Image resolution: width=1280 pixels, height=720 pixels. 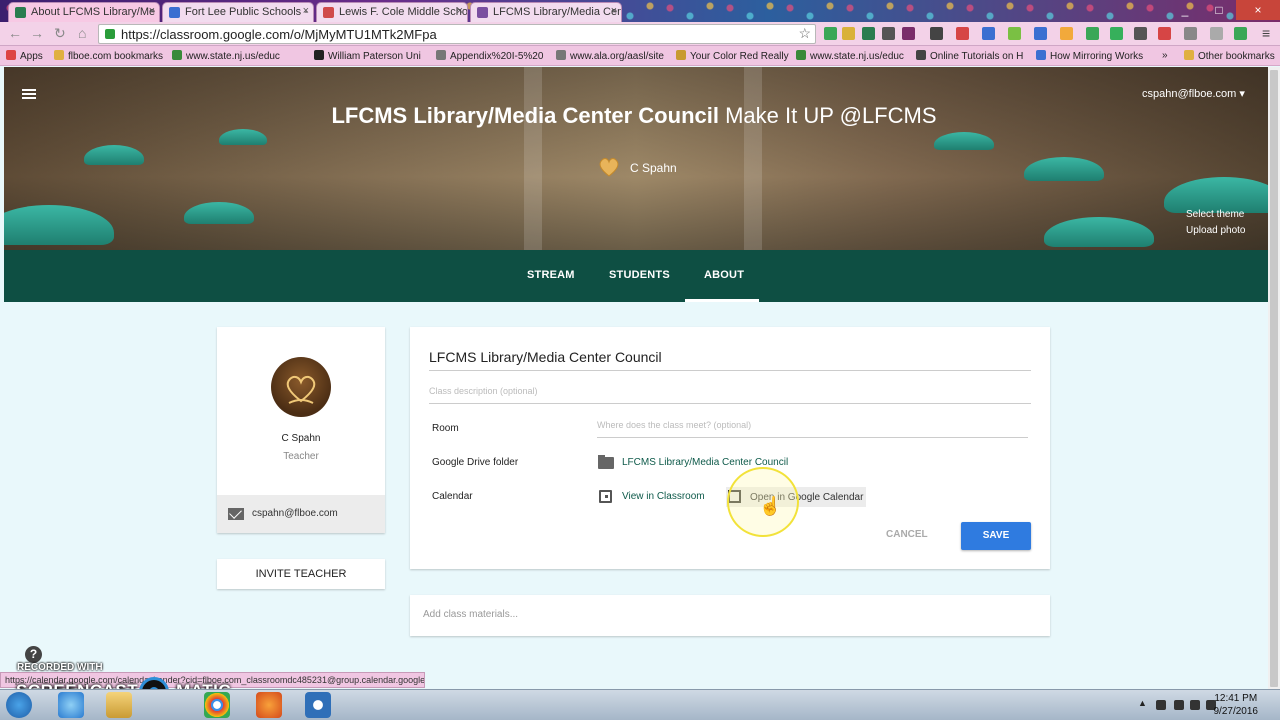 I want to click on profile-name: C Spahn, so click(x=301, y=438).